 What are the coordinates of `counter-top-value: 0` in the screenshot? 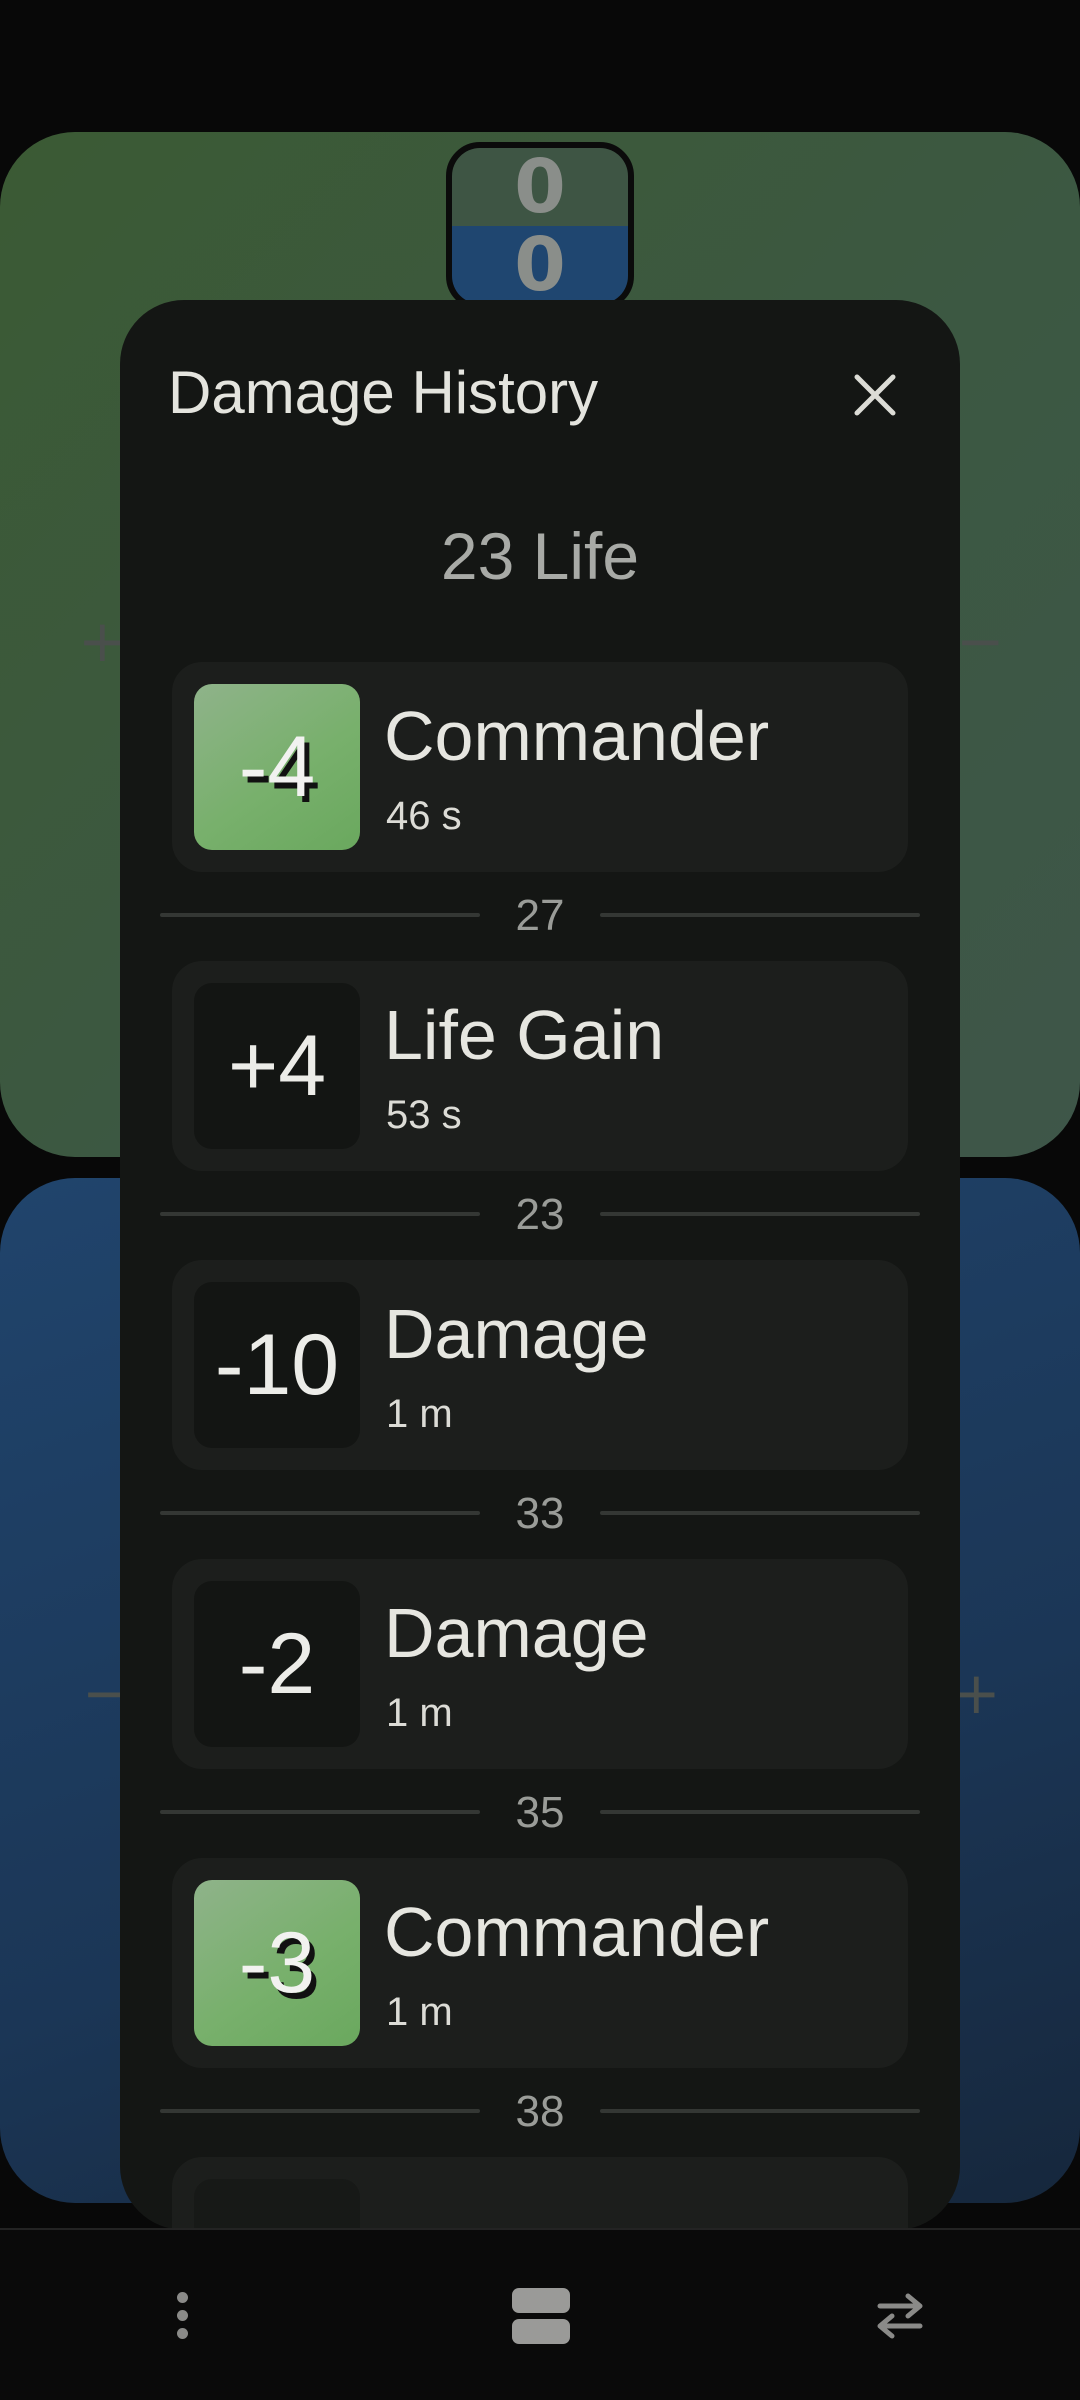 It's located at (540, 189).